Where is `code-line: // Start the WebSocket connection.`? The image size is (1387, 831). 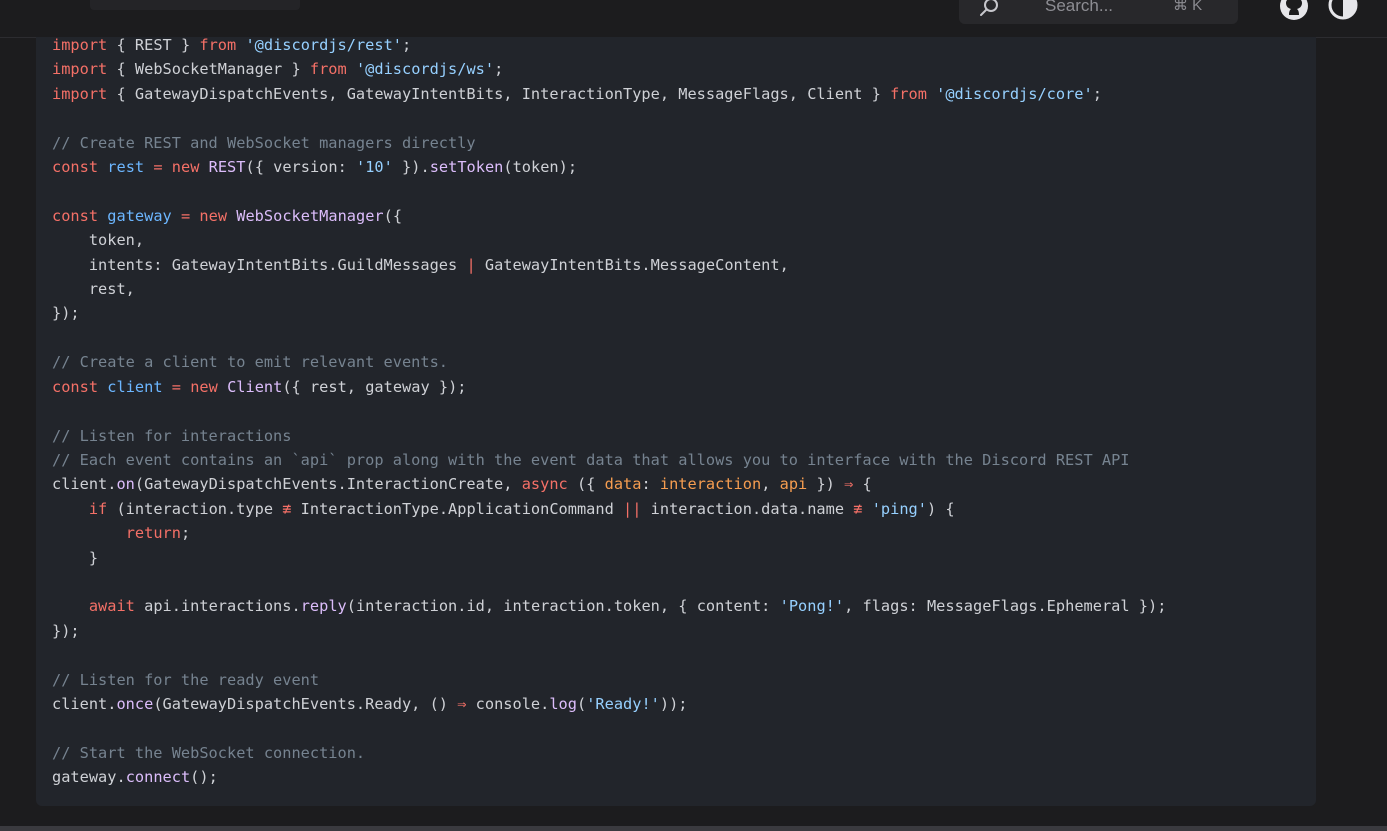 code-line: // Start the WebSocket connection. is located at coordinates (609, 753).